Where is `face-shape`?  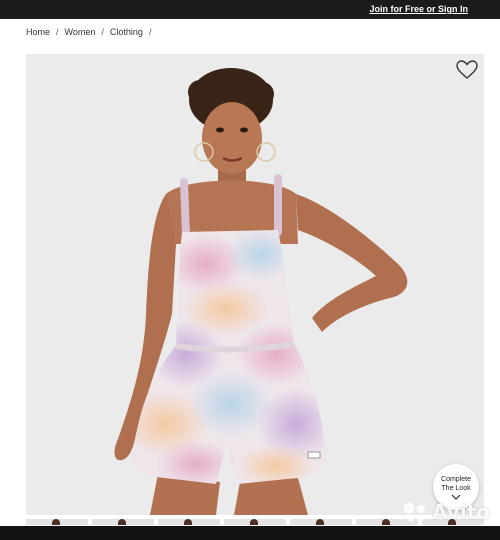 face-shape is located at coordinates (232, 138).